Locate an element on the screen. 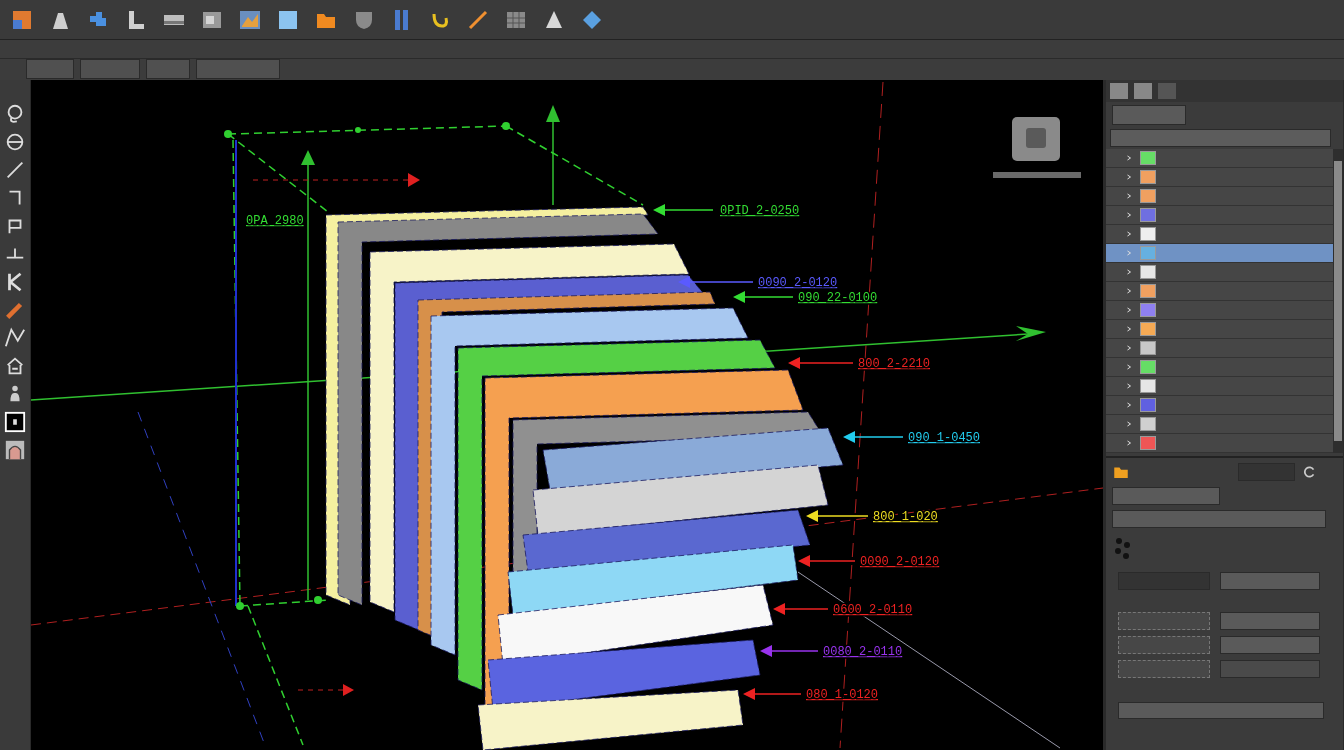 The image size is (1344, 750). dimension-label: 800 2-2210 is located at coordinates (894, 364).